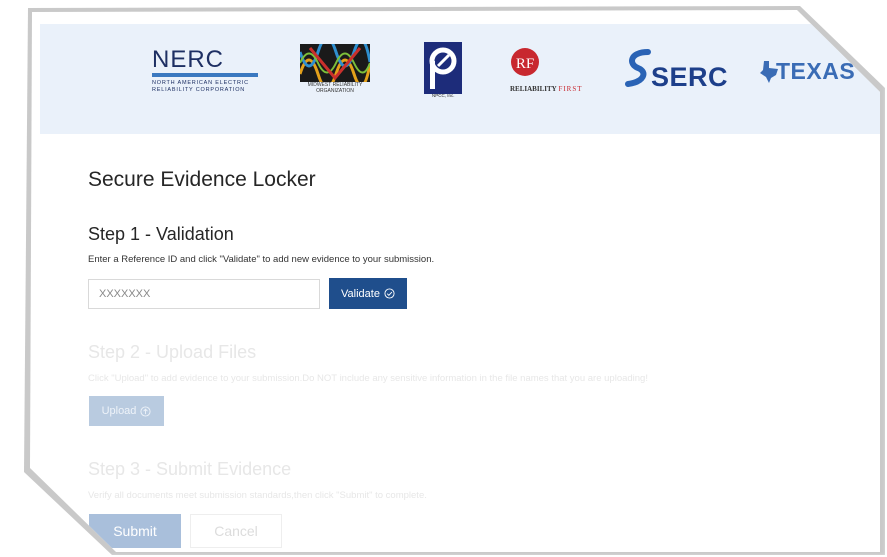 The width and height of the screenshot is (887, 557). I want to click on reliabilityfirst-logo: RF RELIABILITY FIRST, so click(548, 72).